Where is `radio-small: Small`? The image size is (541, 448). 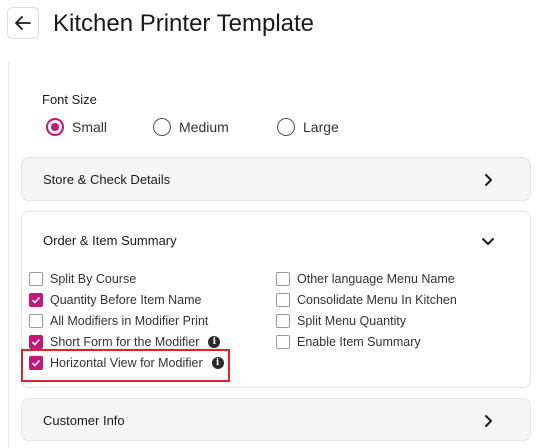 radio-small: Small is located at coordinates (76, 127).